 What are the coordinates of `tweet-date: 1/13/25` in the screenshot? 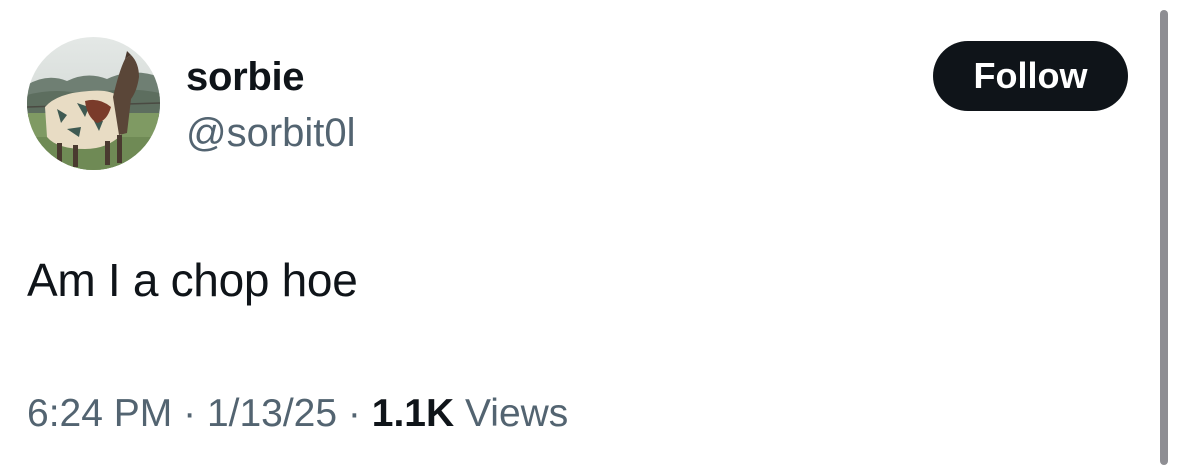 It's located at (272, 413).